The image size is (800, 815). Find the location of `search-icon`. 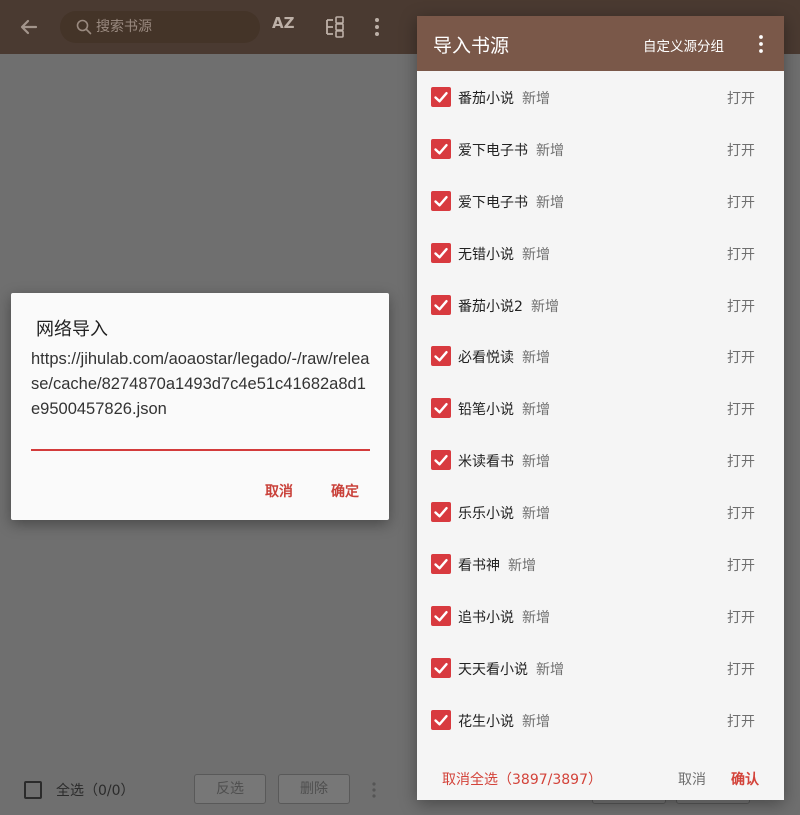

search-icon is located at coordinates (84, 27).